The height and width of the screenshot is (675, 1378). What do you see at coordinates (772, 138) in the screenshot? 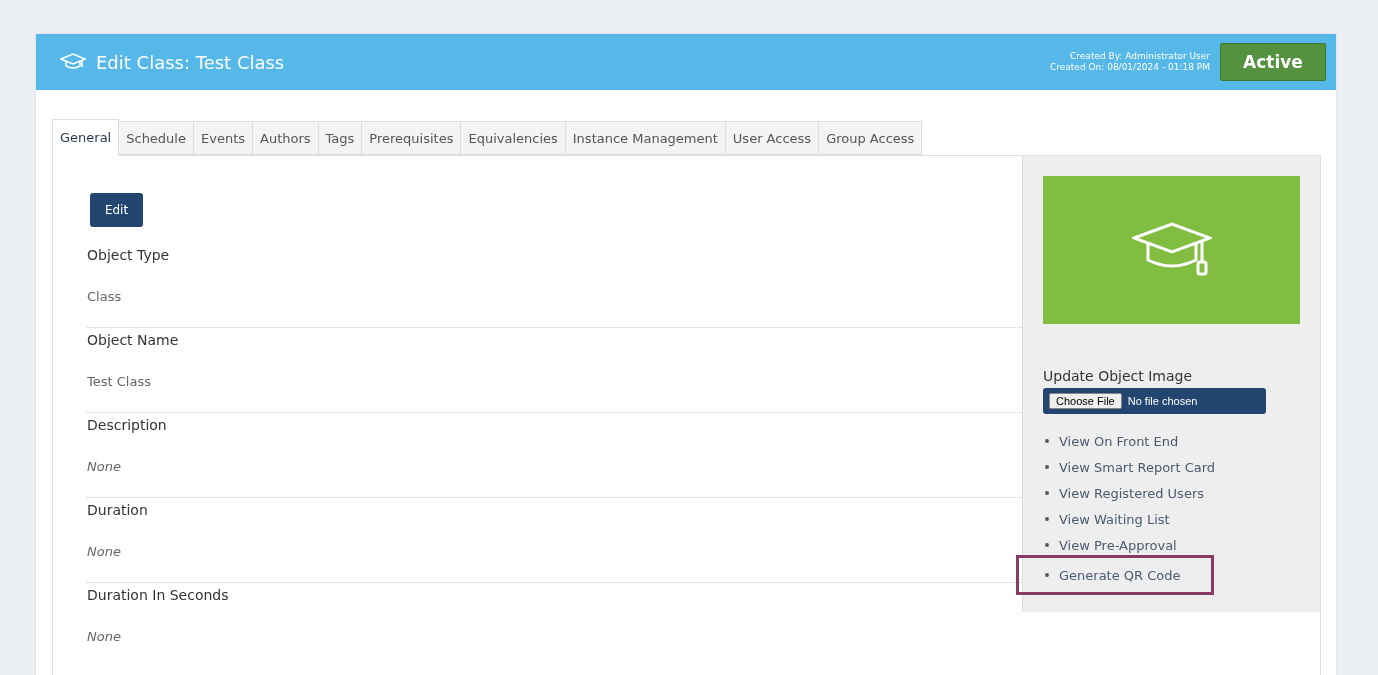
I see `tab: User Access` at bounding box center [772, 138].